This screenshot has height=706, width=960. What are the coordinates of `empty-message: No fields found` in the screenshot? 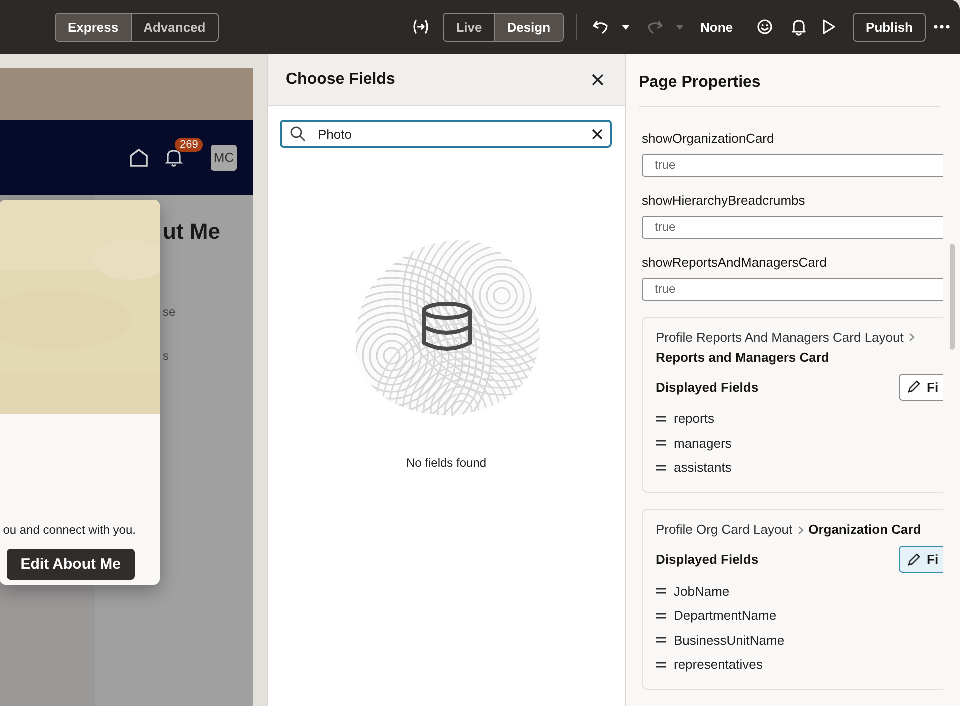 It's located at (446, 463).